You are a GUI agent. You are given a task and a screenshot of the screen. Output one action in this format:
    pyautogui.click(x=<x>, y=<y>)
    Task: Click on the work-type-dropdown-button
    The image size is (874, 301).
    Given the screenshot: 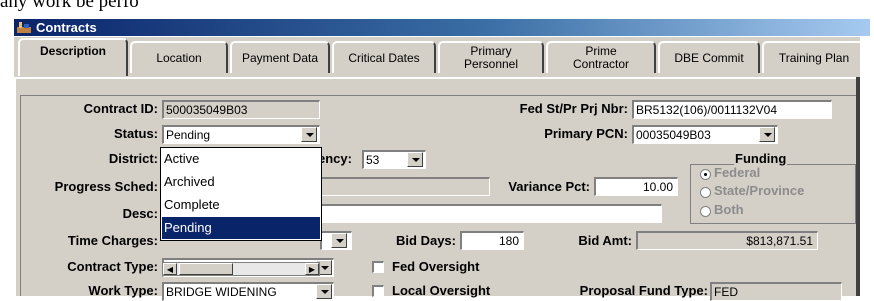 What is the action you would take?
    pyautogui.click(x=324, y=291)
    